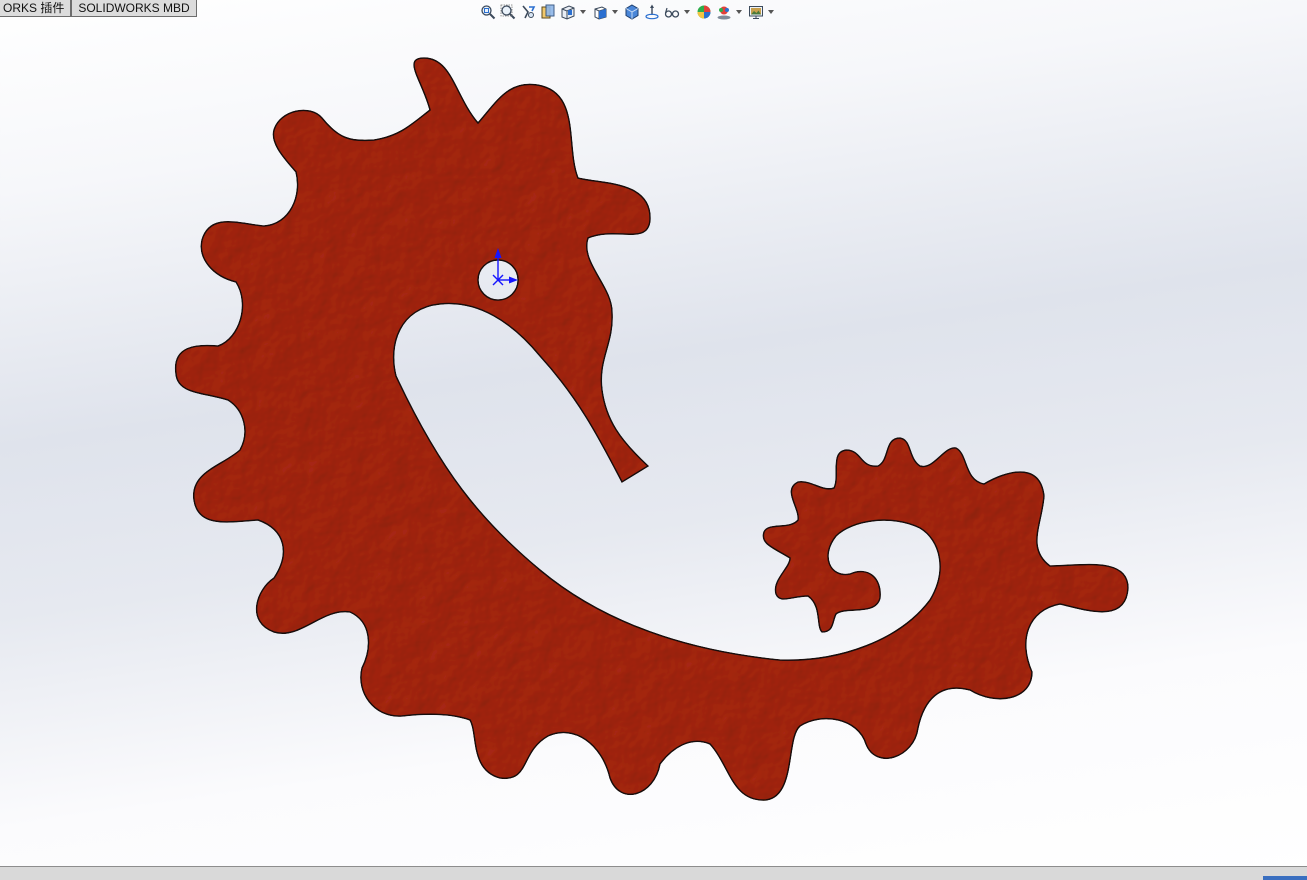 Image resolution: width=1307 pixels, height=880 pixels. I want to click on section-view-button, so click(548, 12).